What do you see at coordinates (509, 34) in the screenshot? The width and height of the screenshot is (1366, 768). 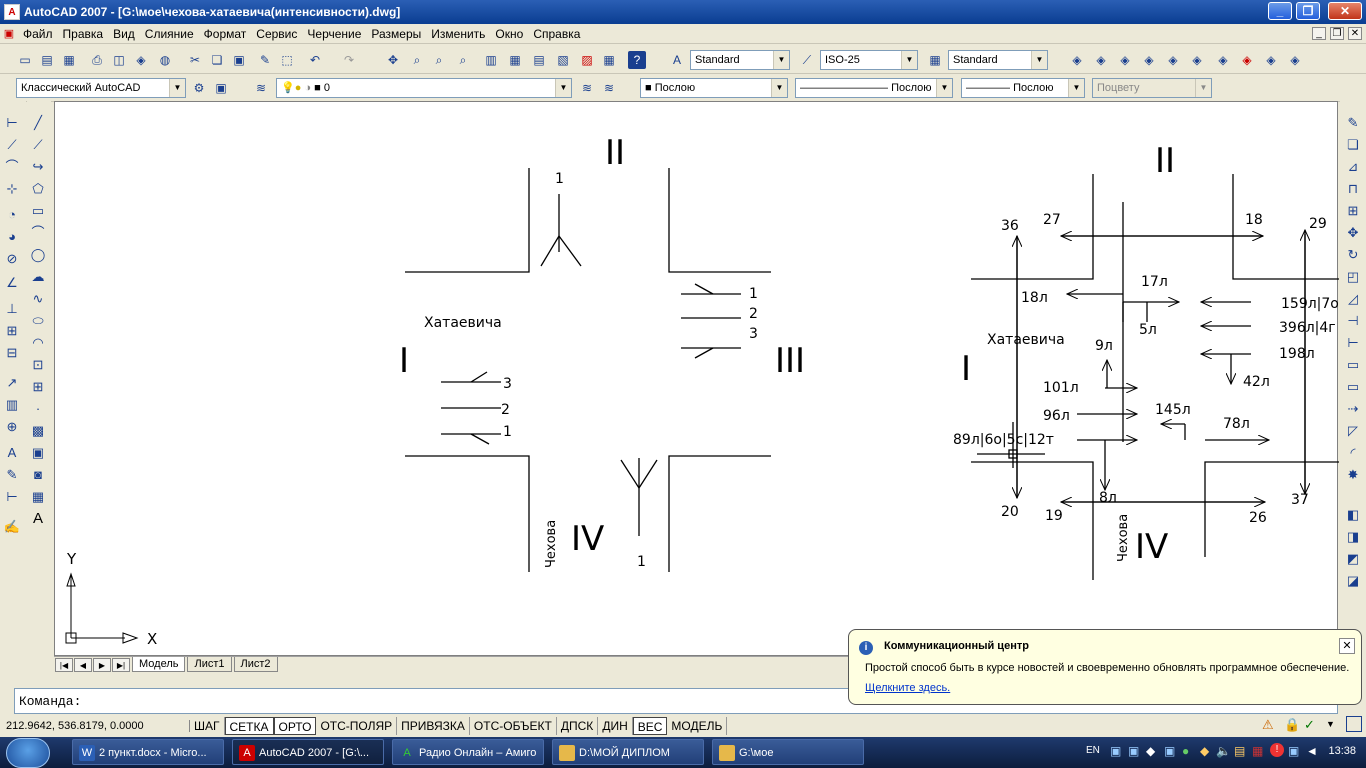 I see `menu-window: Окно` at bounding box center [509, 34].